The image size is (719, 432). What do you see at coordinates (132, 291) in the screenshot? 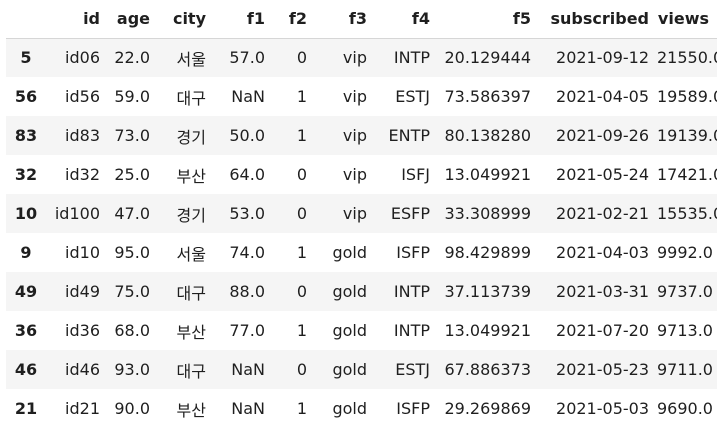
I see `table-cell-age: 75.0` at bounding box center [132, 291].